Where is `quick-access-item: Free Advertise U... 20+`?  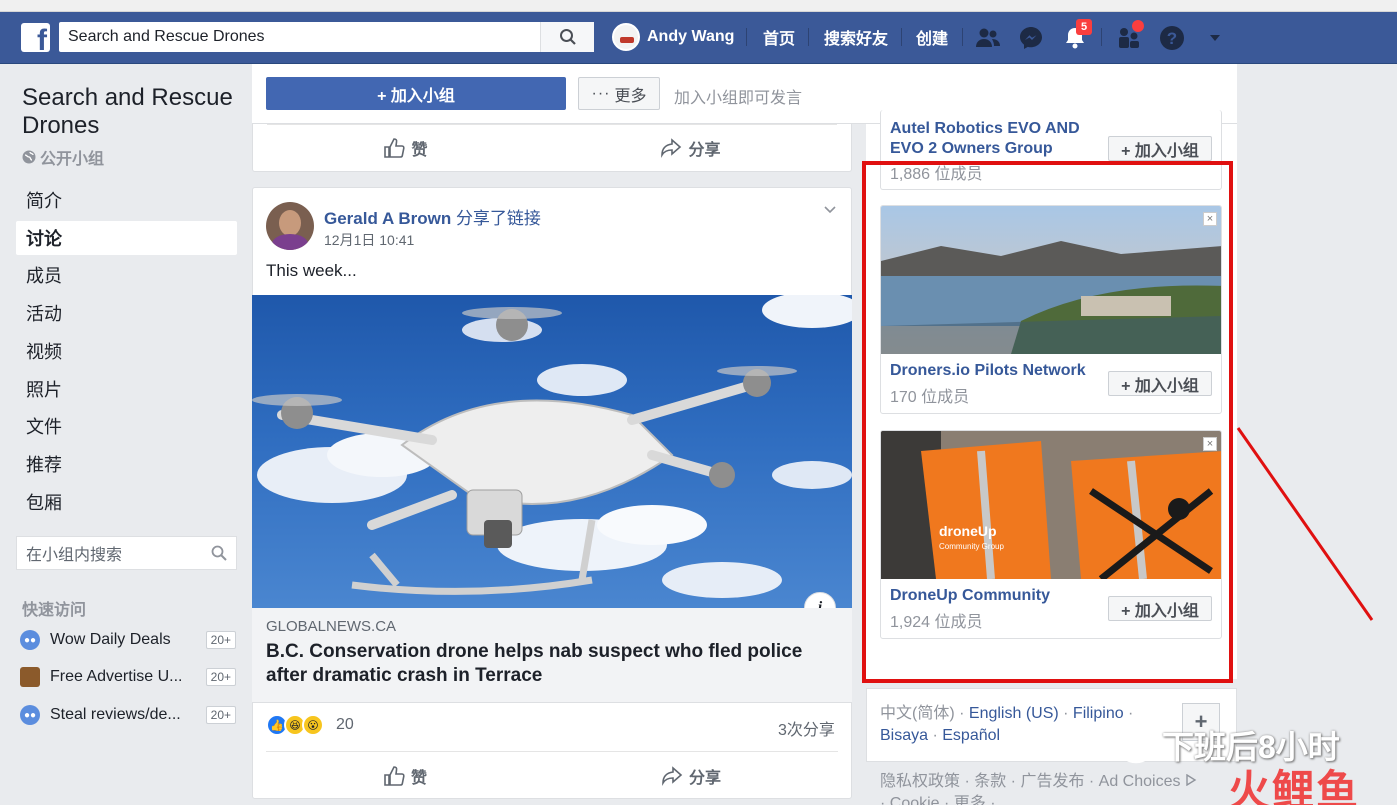
quick-access-item: Free Advertise U... 20+ is located at coordinates (128, 677).